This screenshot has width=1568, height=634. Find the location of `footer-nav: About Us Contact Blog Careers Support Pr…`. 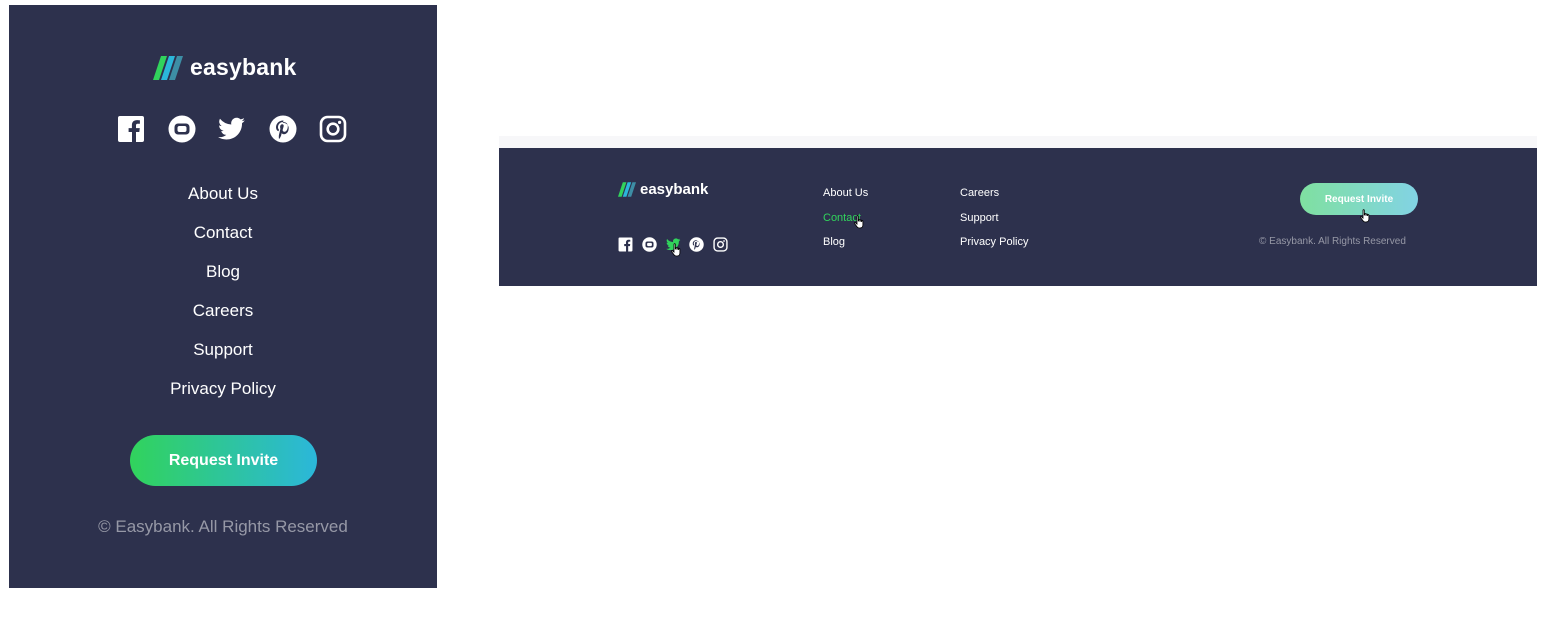

footer-nav: About Us Contact Blog Careers Support Pr… is located at coordinates (223, 298).